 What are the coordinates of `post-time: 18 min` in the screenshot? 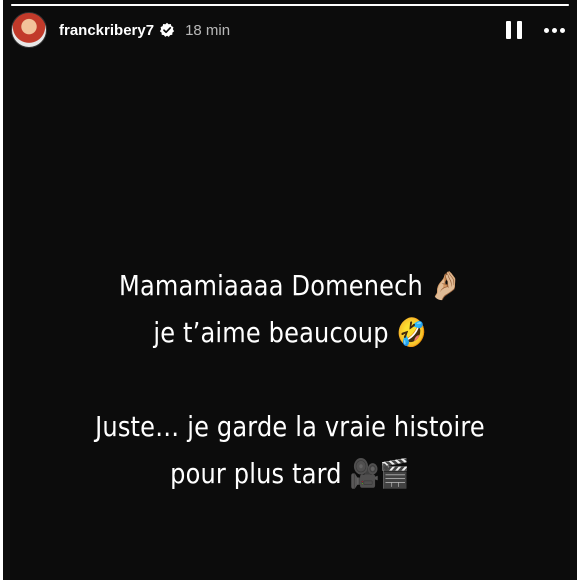 It's located at (208, 30).